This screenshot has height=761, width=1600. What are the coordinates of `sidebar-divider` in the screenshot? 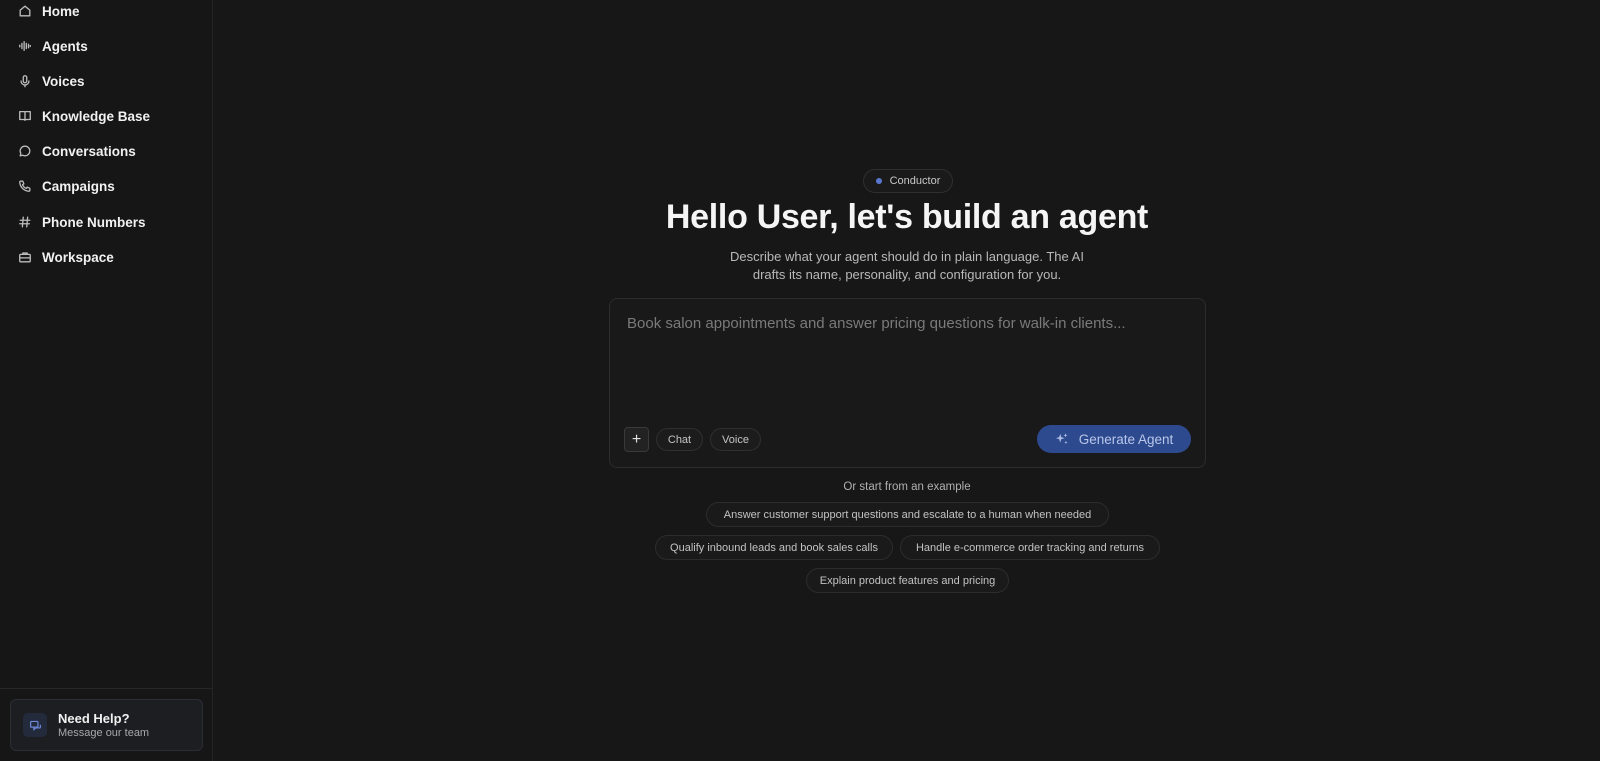 It's located at (106, 688).